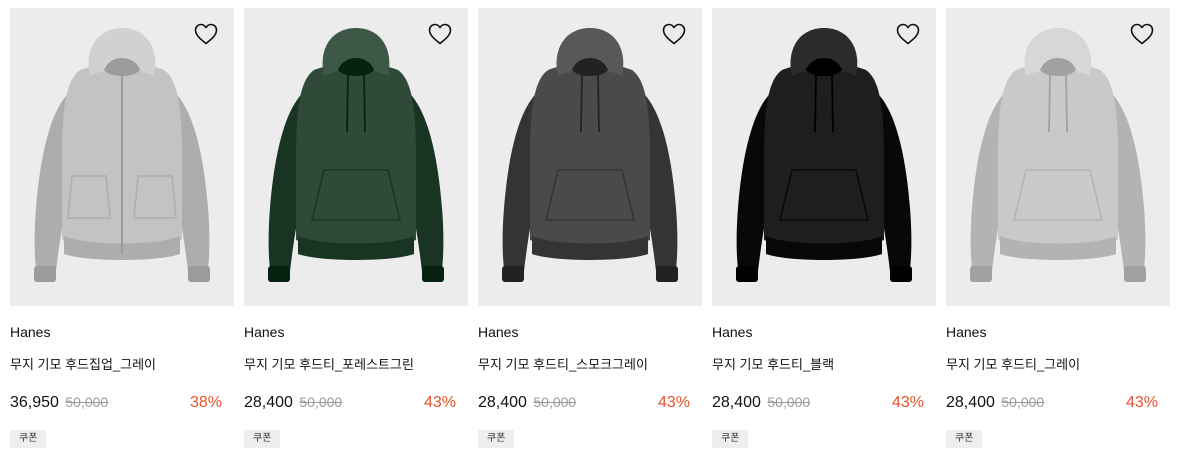 The height and width of the screenshot is (460, 1179). I want to click on product-name: 무지 기모 후드집업_그레이, so click(83, 363).